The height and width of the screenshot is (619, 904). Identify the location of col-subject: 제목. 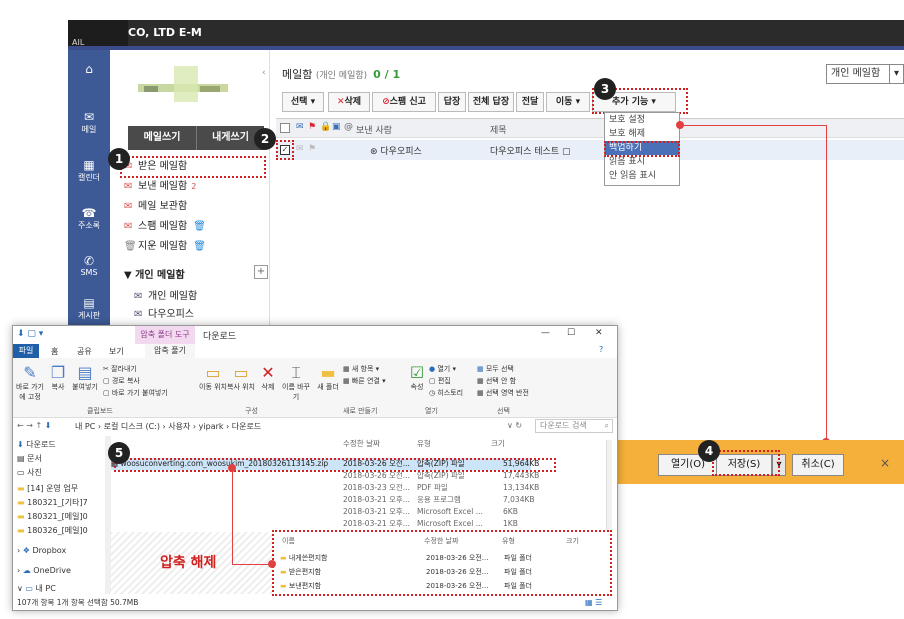
(498, 129).